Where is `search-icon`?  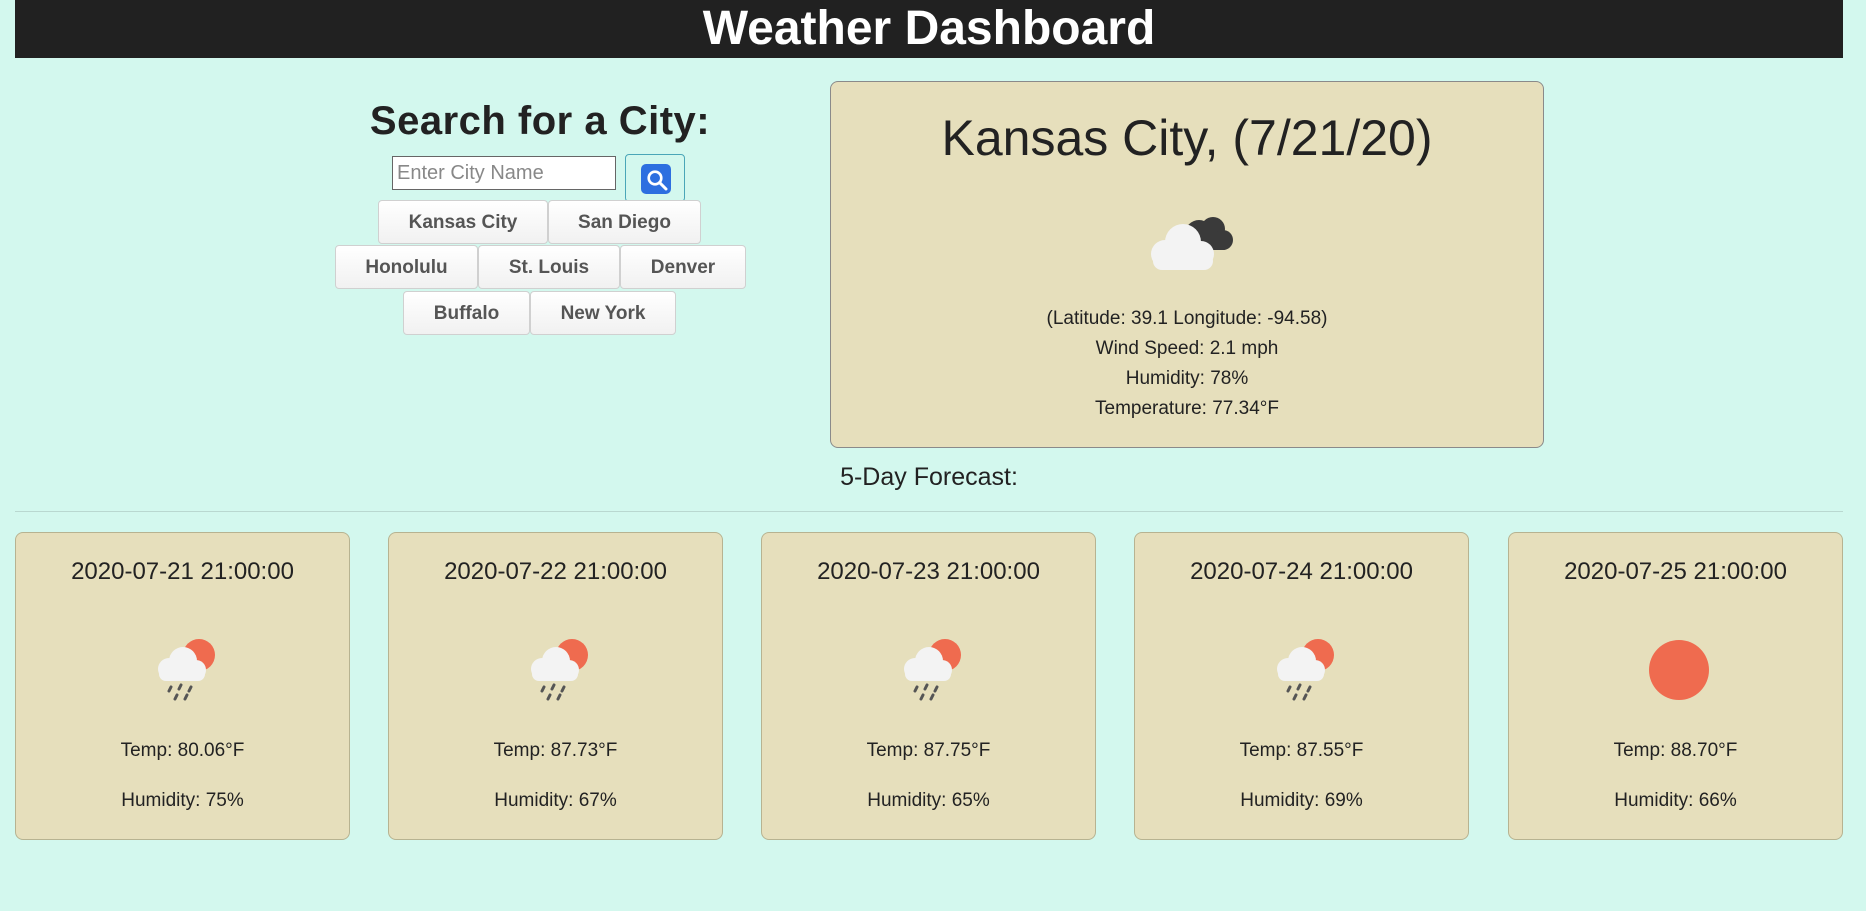
search-icon is located at coordinates (657, 180).